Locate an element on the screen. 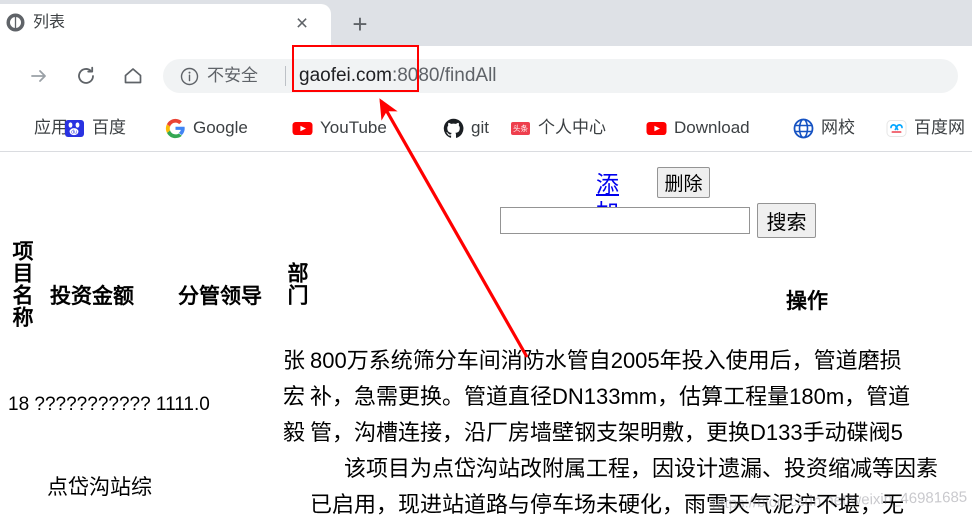 Image resolution: width=972 pixels, height=523 pixels. security-status-label: 不安全 is located at coordinates (232, 75).